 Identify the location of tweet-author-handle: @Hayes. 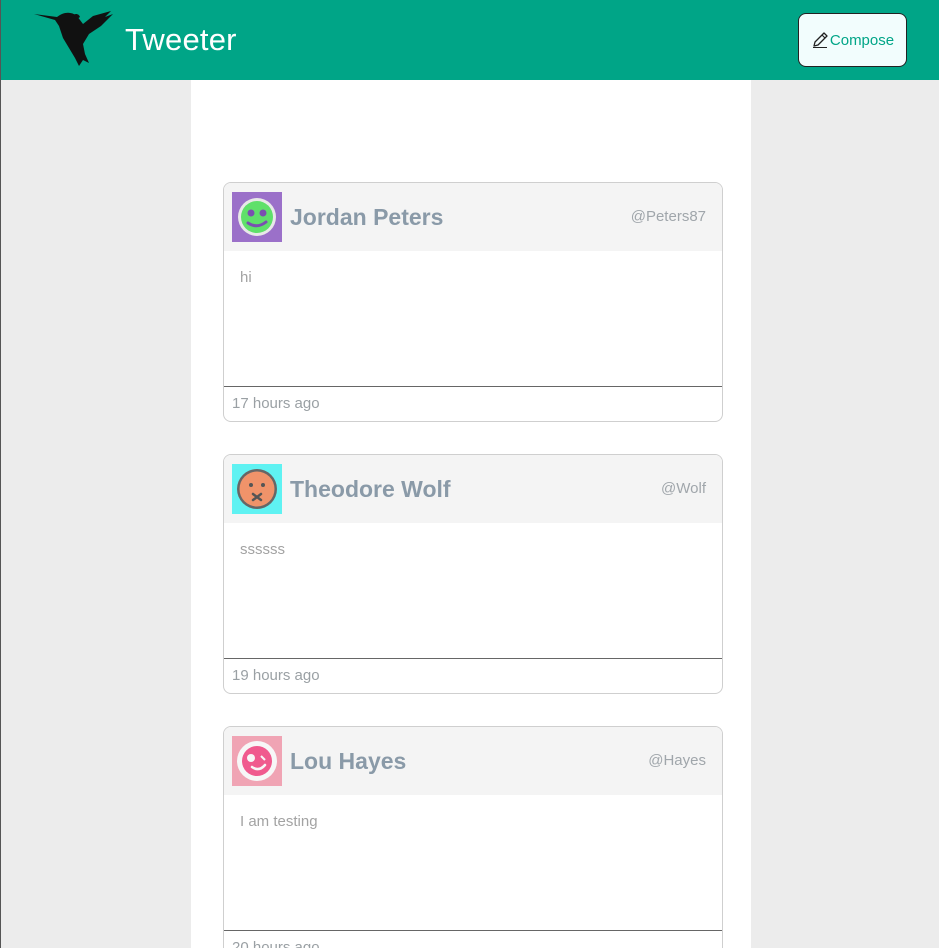
(677, 761).